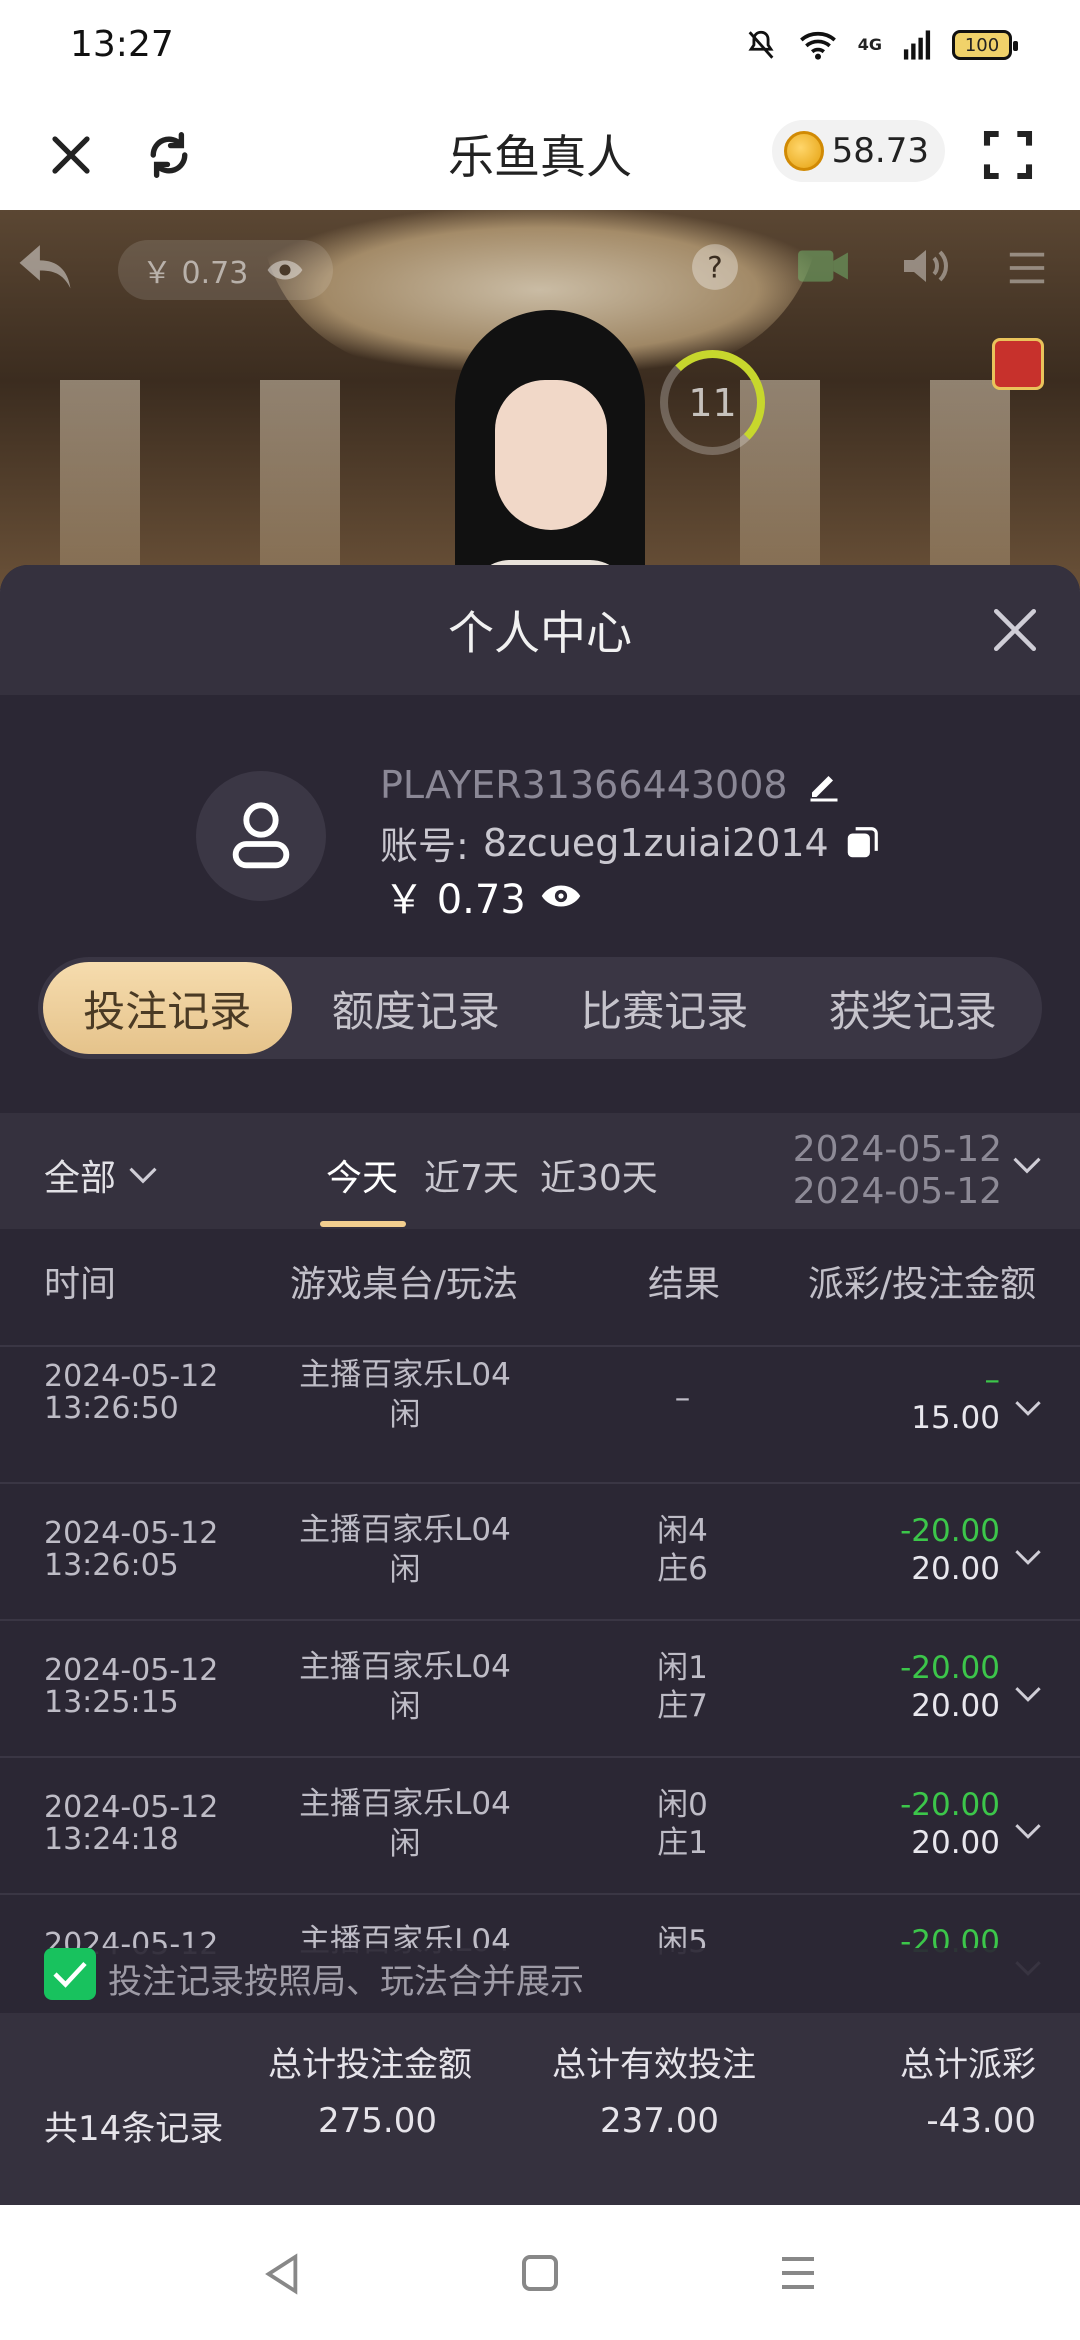 The image size is (1080, 2340). I want to click on copy-icon, so click(862, 843).